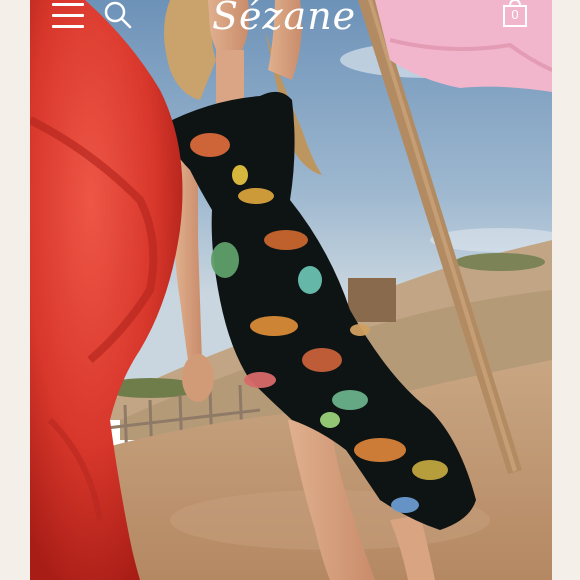 This screenshot has height=580, width=580. I want to click on shopping-bag-icon: 0, so click(517, 14).